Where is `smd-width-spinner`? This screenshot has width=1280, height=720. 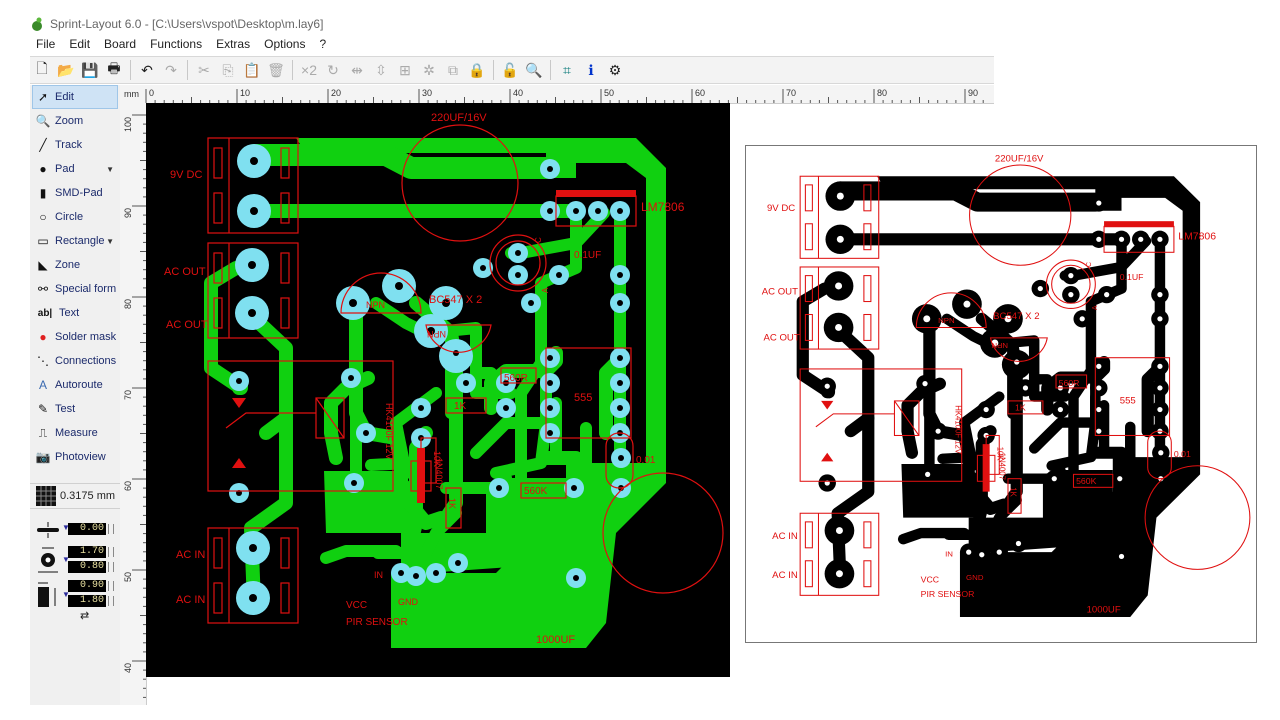 smd-width-spinner is located at coordinates (111, 586).